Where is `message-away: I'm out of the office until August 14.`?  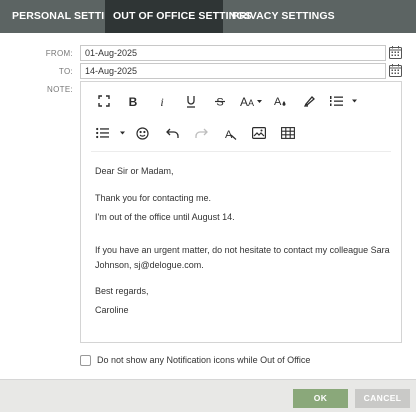 message-away: I'm out of the office until August 14. is located at coordinates (165, 217).